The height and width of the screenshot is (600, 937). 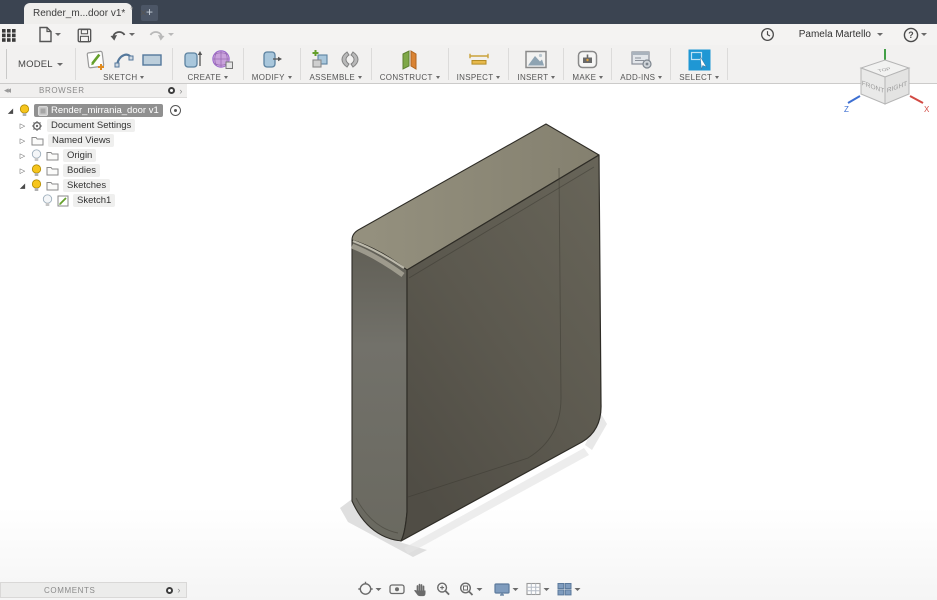 What do you see at coordinates (846, 109) in the screenshot?
I see `z-axis-label: Z` at bounding box center [846, 109].